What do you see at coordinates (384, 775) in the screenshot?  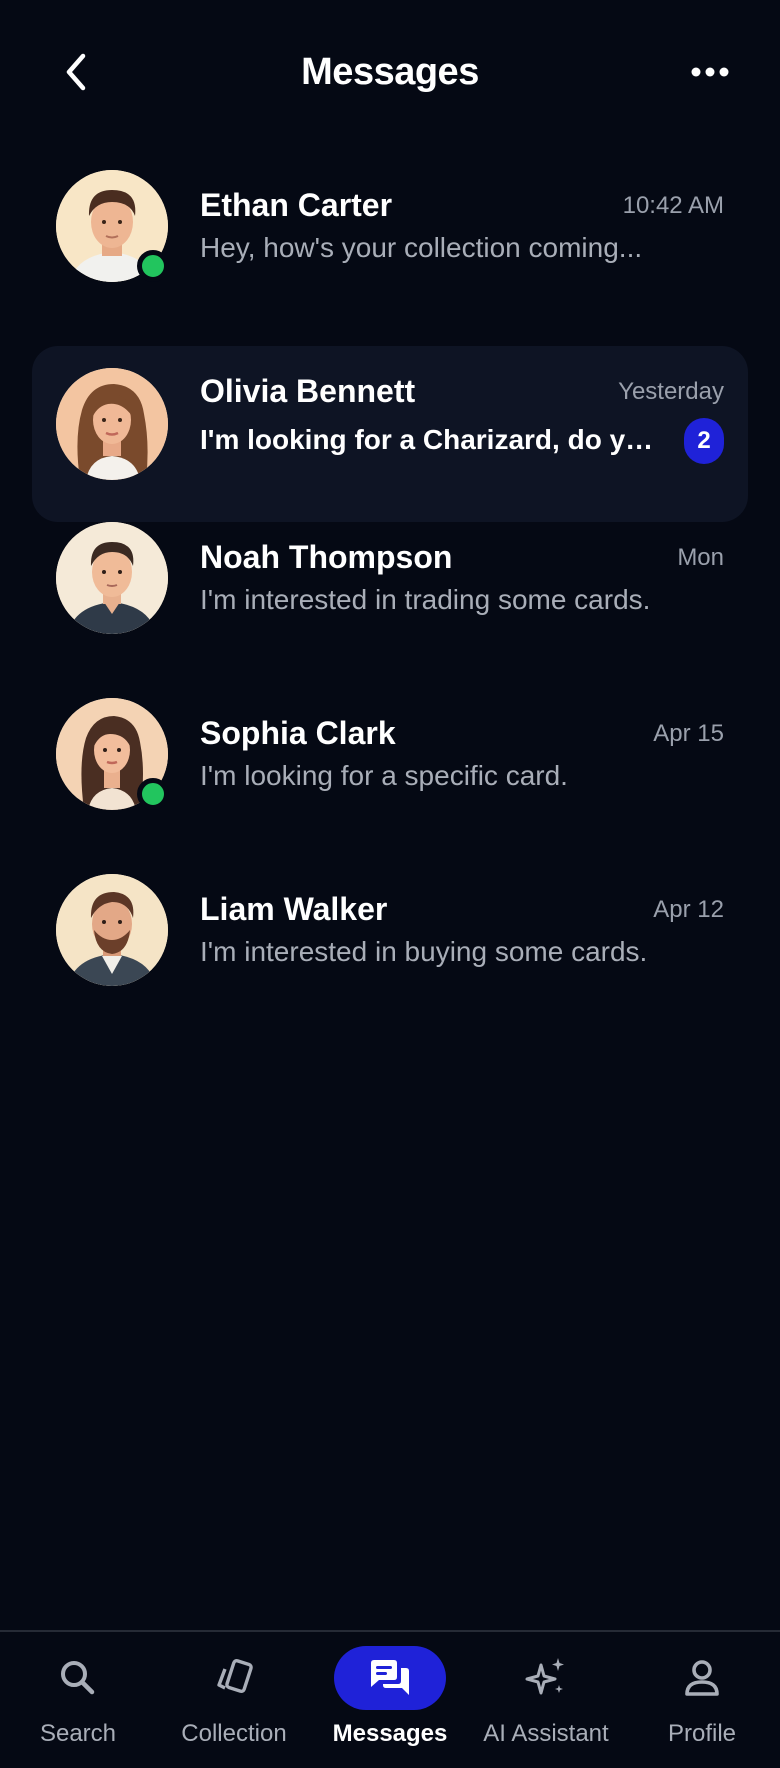 I see `message-preview: I'm looking for a specific card.` at bounding box center [384, 775].